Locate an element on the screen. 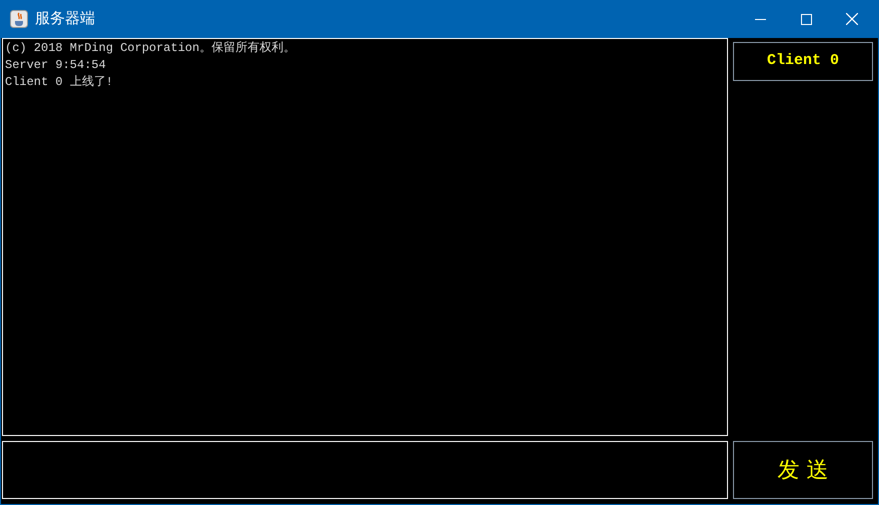 The image size is (879, 505). log-line: Server 9:54:54 is located at coordinates (55, 65).